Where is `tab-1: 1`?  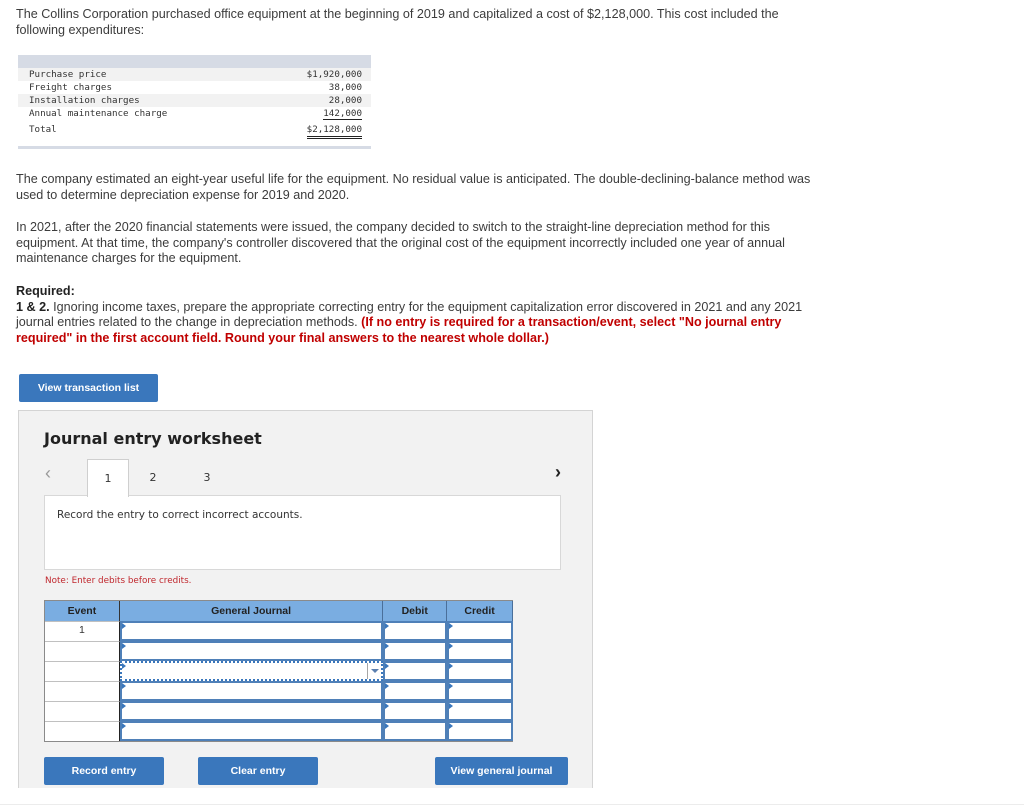 tab-1: 1 is located at coordinates (108, 478).